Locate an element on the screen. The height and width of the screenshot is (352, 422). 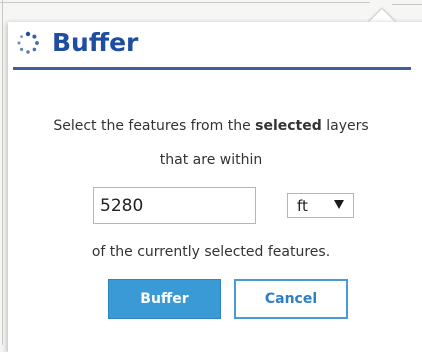
distance-input is located at coordinates (174, 205).